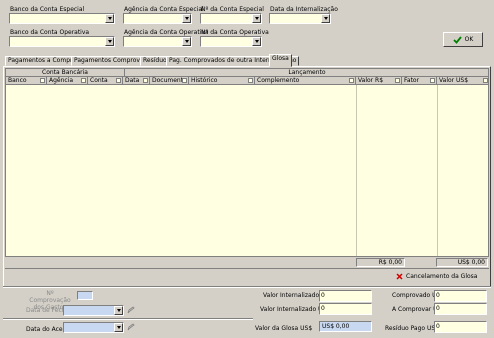  Describe the element at coordinates (306, 73) in the screenshot. I see `group-header-lancamento: Lançamento` at that location.